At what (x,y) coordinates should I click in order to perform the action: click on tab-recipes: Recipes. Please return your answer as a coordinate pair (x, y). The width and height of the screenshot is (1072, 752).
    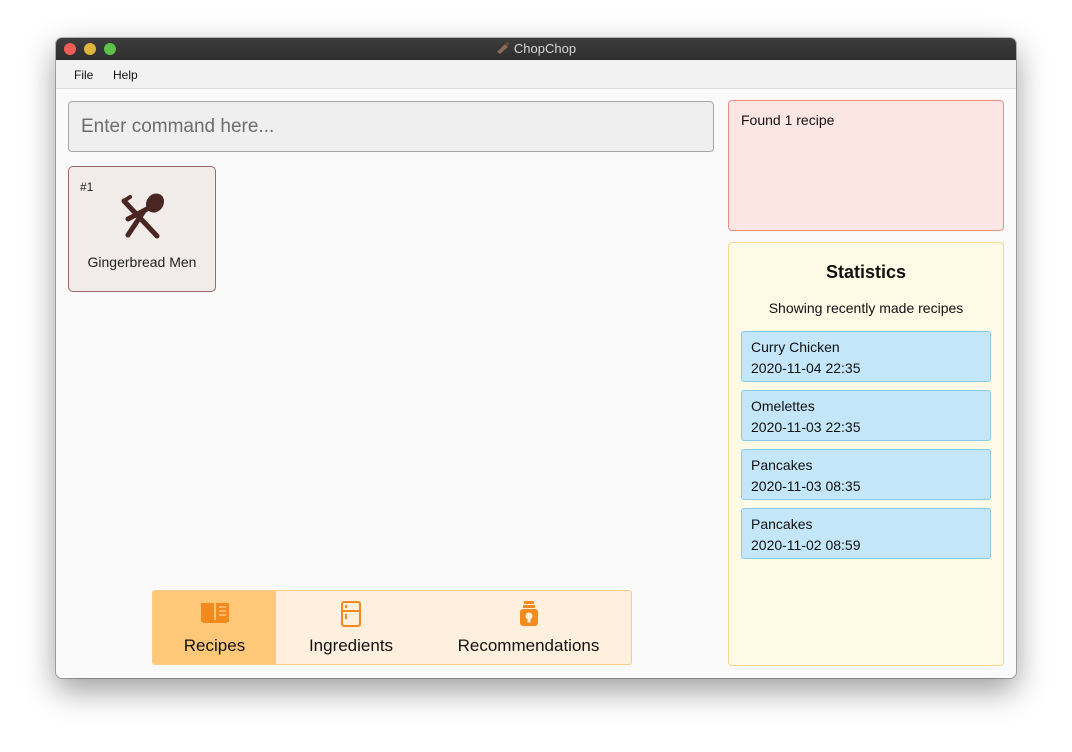
    Looking at the image, I should click on (214, 627).